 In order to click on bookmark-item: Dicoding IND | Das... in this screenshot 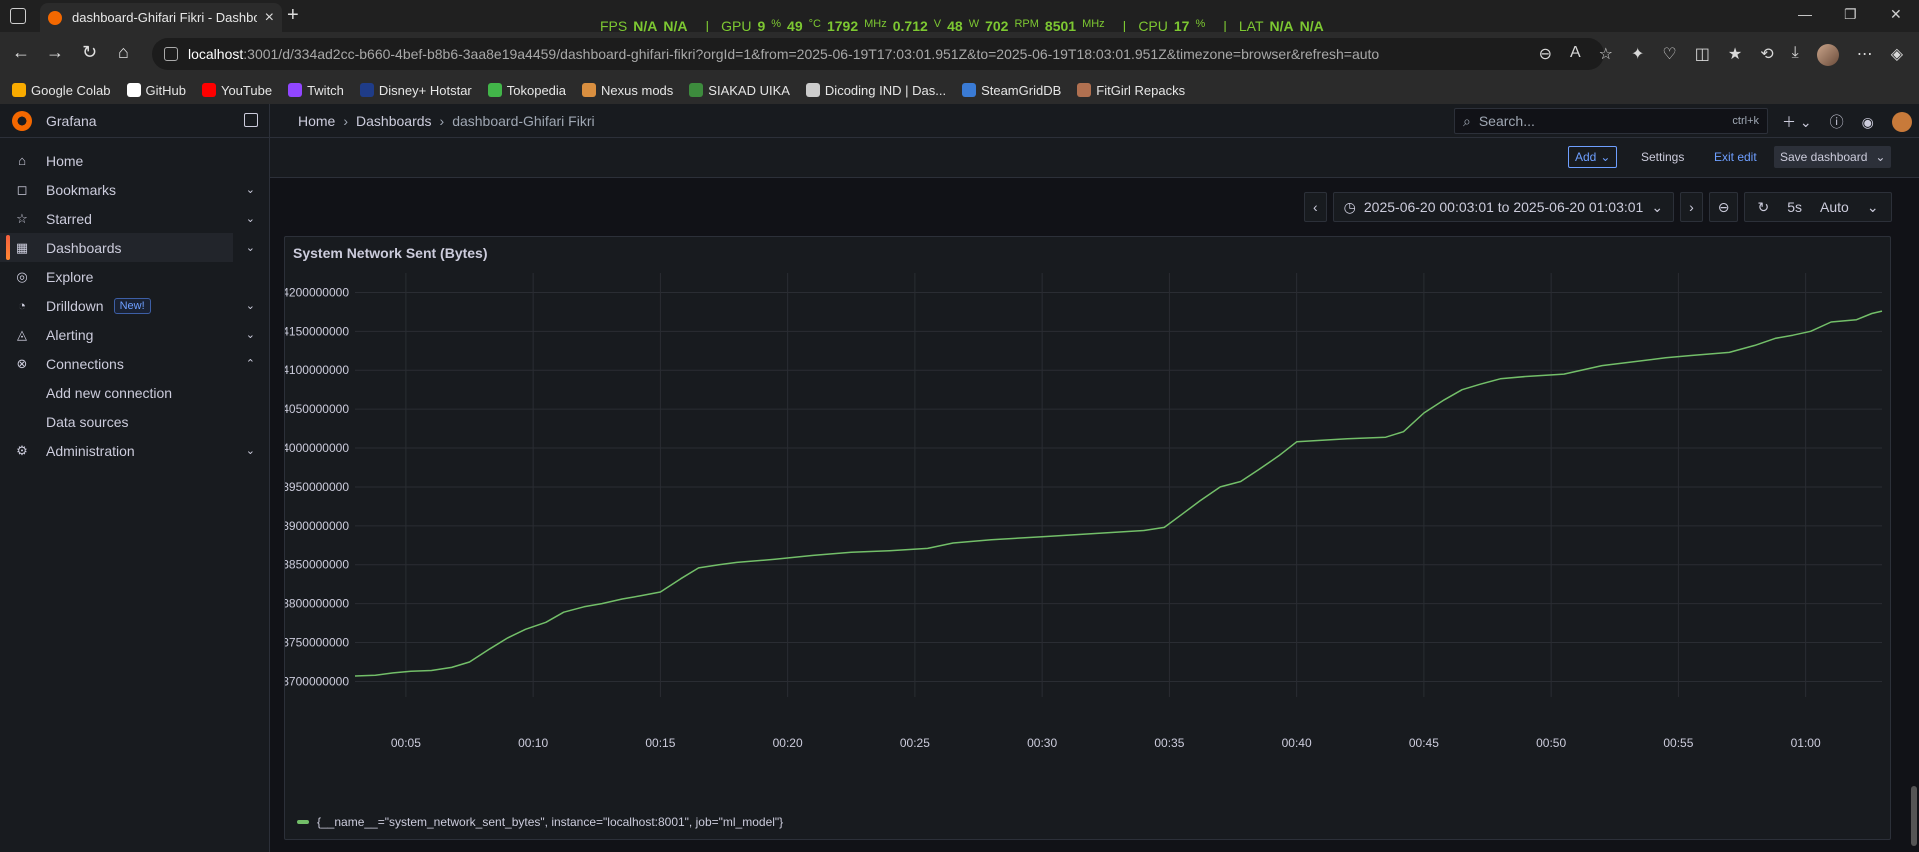, I will do `click(875, 90)`.